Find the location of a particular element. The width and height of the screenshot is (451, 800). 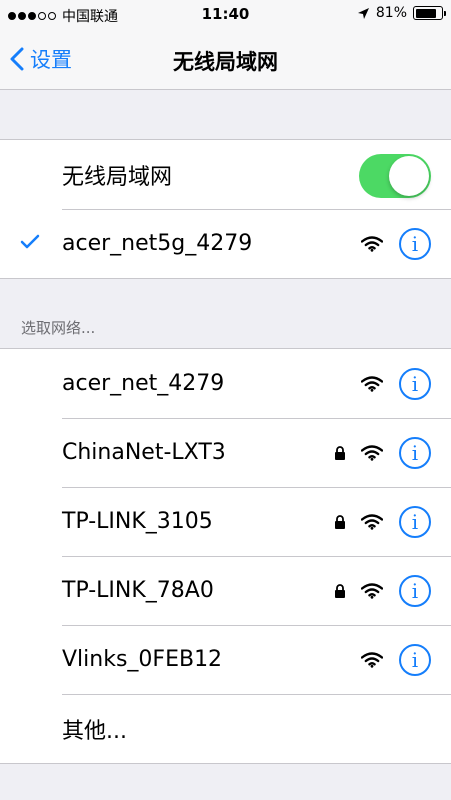

checkmark-icon is located at coordinates (30, 241).